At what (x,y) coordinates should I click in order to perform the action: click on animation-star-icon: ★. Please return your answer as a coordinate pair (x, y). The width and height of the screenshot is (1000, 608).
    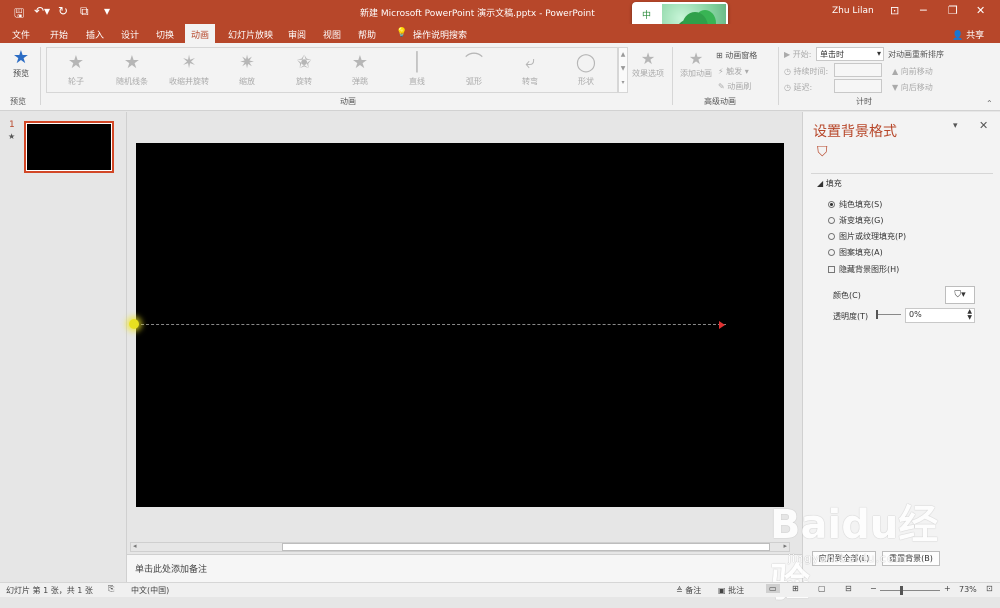
    Looking at the image, I should click on (12, 136).